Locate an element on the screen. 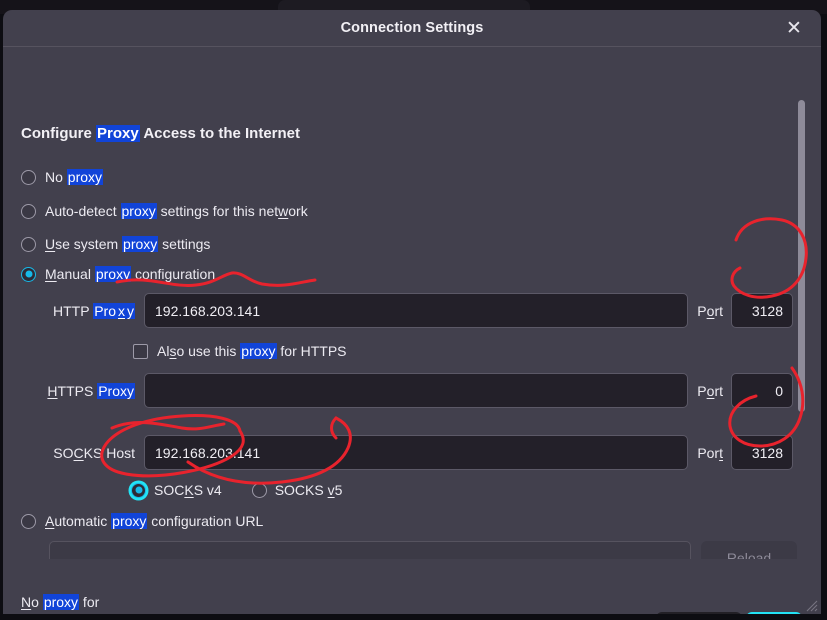  socks-port-input is located at coordinates (762, 452).